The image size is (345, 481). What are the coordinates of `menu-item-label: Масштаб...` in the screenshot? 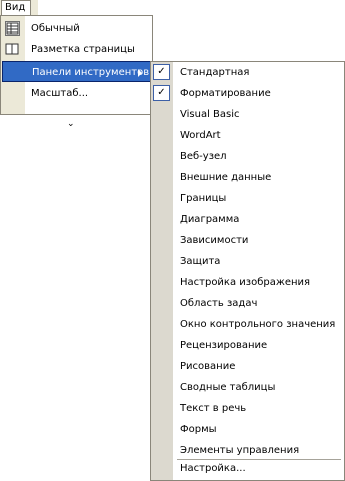 It's located at (60, 93).